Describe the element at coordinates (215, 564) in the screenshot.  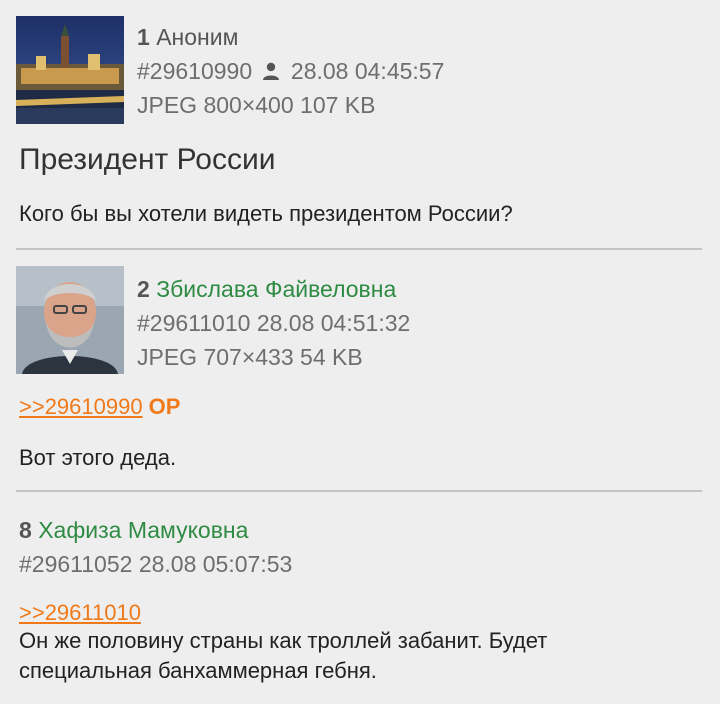
I see `post-date: 28.08 05:07:53` at that location.